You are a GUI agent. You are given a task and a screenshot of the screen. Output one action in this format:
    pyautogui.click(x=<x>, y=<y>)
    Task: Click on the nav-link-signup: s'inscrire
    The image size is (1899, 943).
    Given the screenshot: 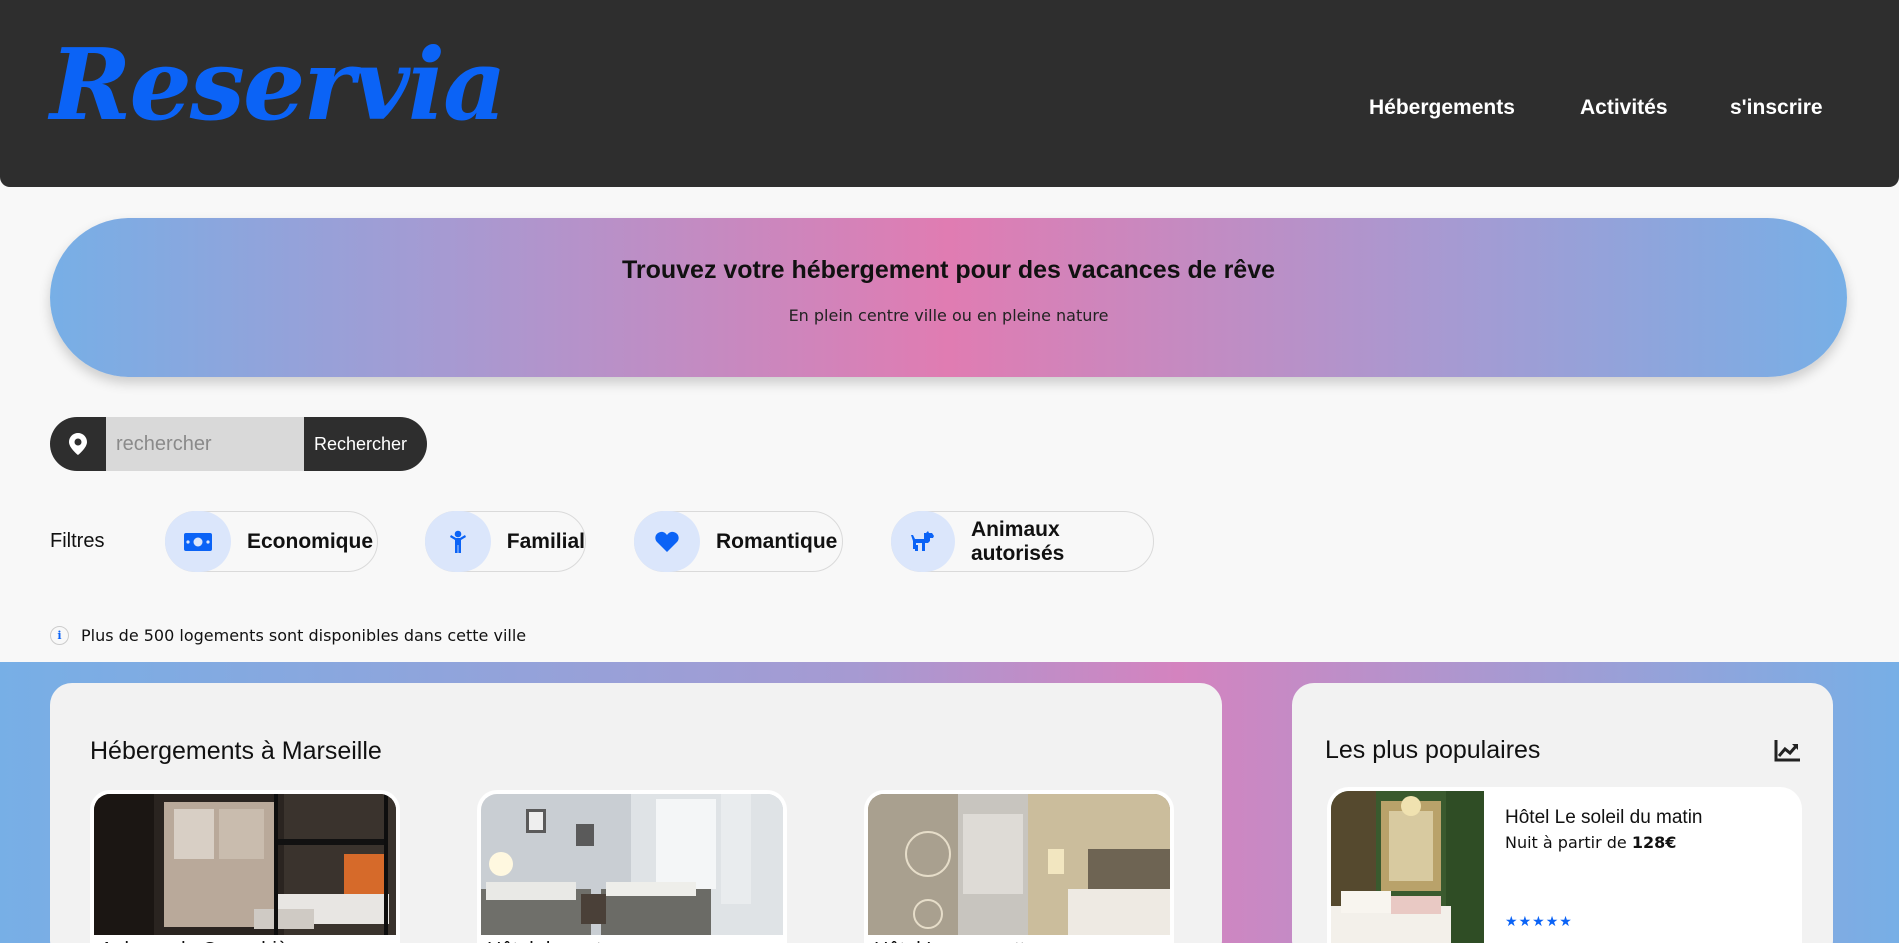 What is the action you would take?
    pyautogui.click(x=1776, y=108)
    